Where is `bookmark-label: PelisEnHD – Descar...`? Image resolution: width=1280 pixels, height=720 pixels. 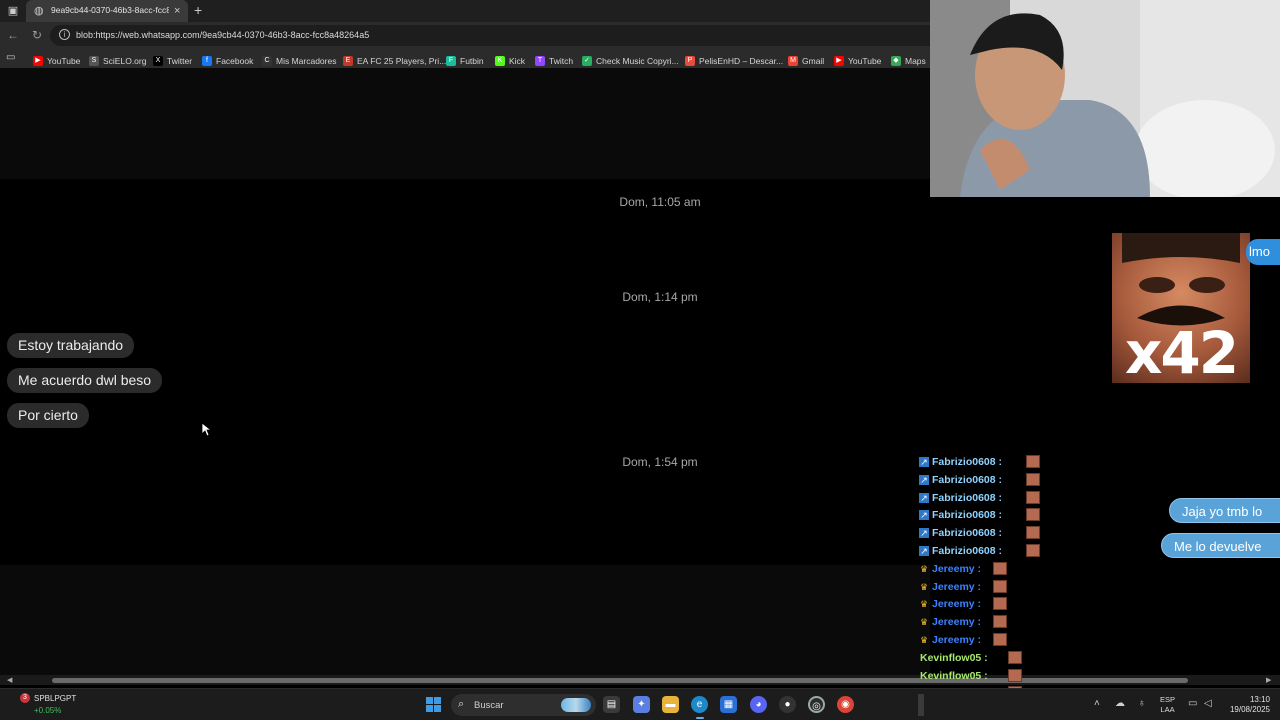 bookmark-label: PelisEnHD – Descar... is located at coordinates (741, 60).